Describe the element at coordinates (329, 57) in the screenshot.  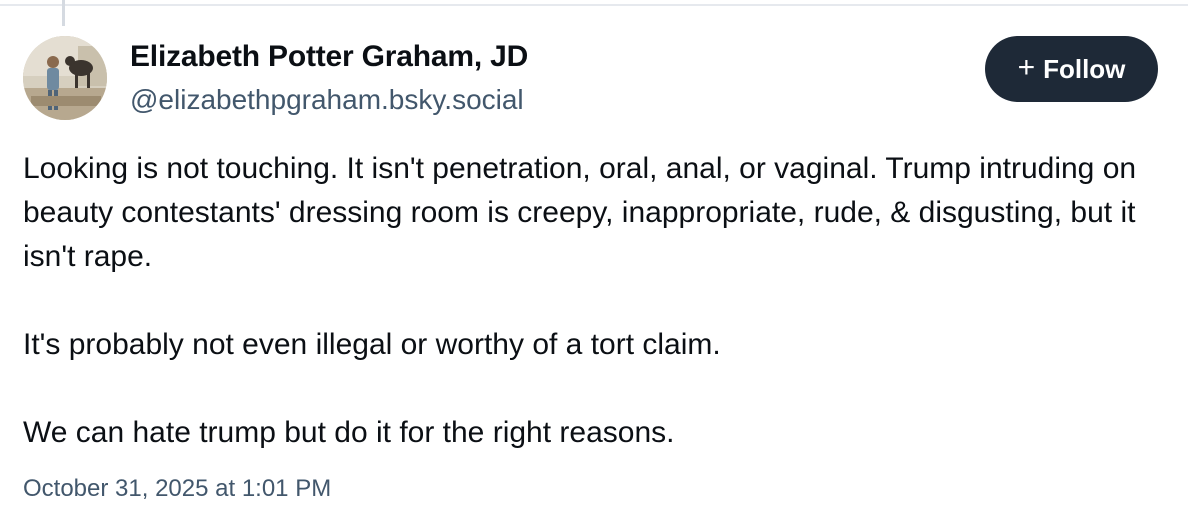
I see `author-display-name: Elizabeth Potter Graham, JD` at that location.